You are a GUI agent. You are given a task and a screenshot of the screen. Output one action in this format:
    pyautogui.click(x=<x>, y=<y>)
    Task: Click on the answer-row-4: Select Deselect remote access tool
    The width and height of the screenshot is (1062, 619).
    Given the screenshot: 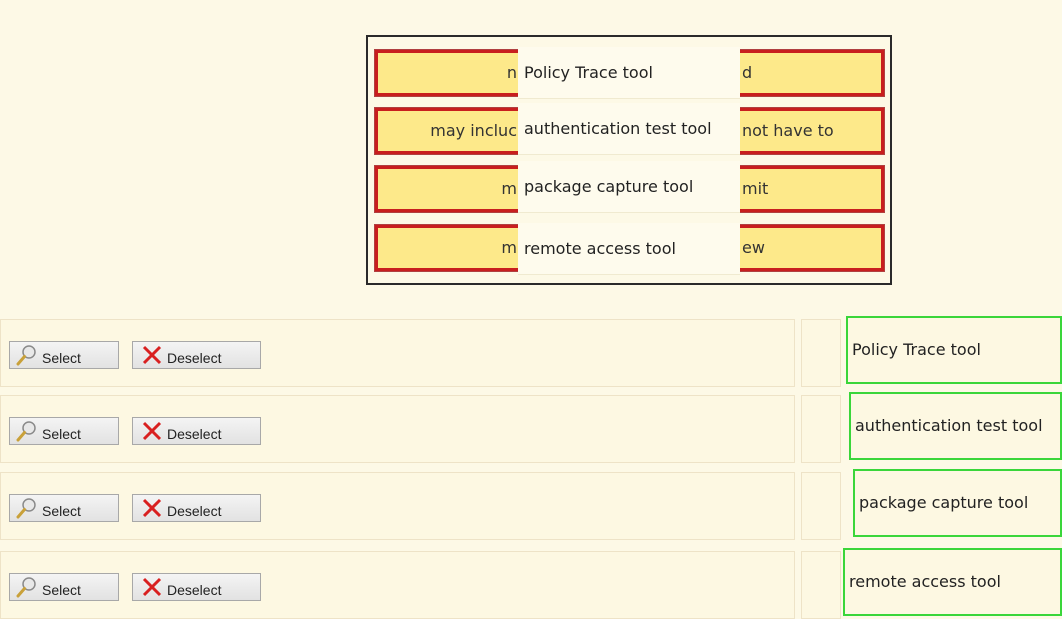 What is the action you would take?
    pyautogui.click(x=531, y=583)
    